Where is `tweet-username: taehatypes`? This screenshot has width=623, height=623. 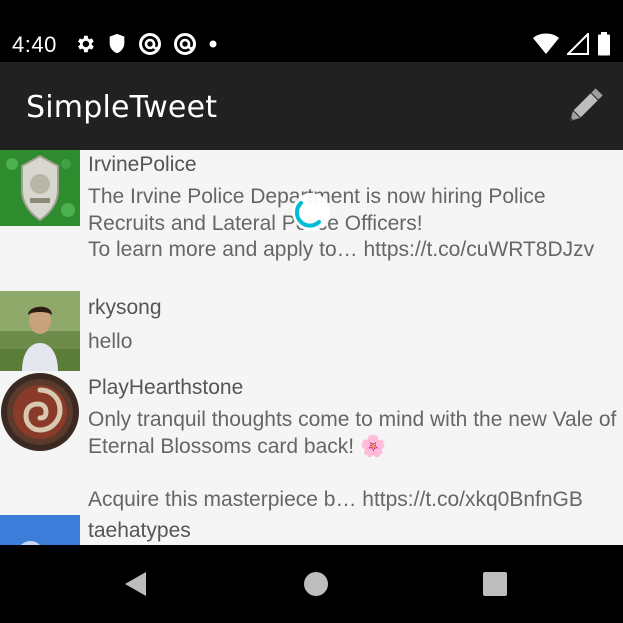
tweet-username: taehatypes is located at coordinates (139, 530).